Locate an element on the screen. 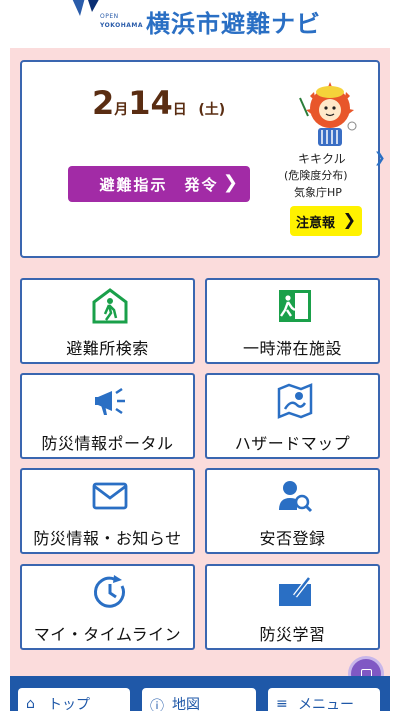 The height and width of the screenshot is (711, 400). study-icon is located at coordinates (295, 591).